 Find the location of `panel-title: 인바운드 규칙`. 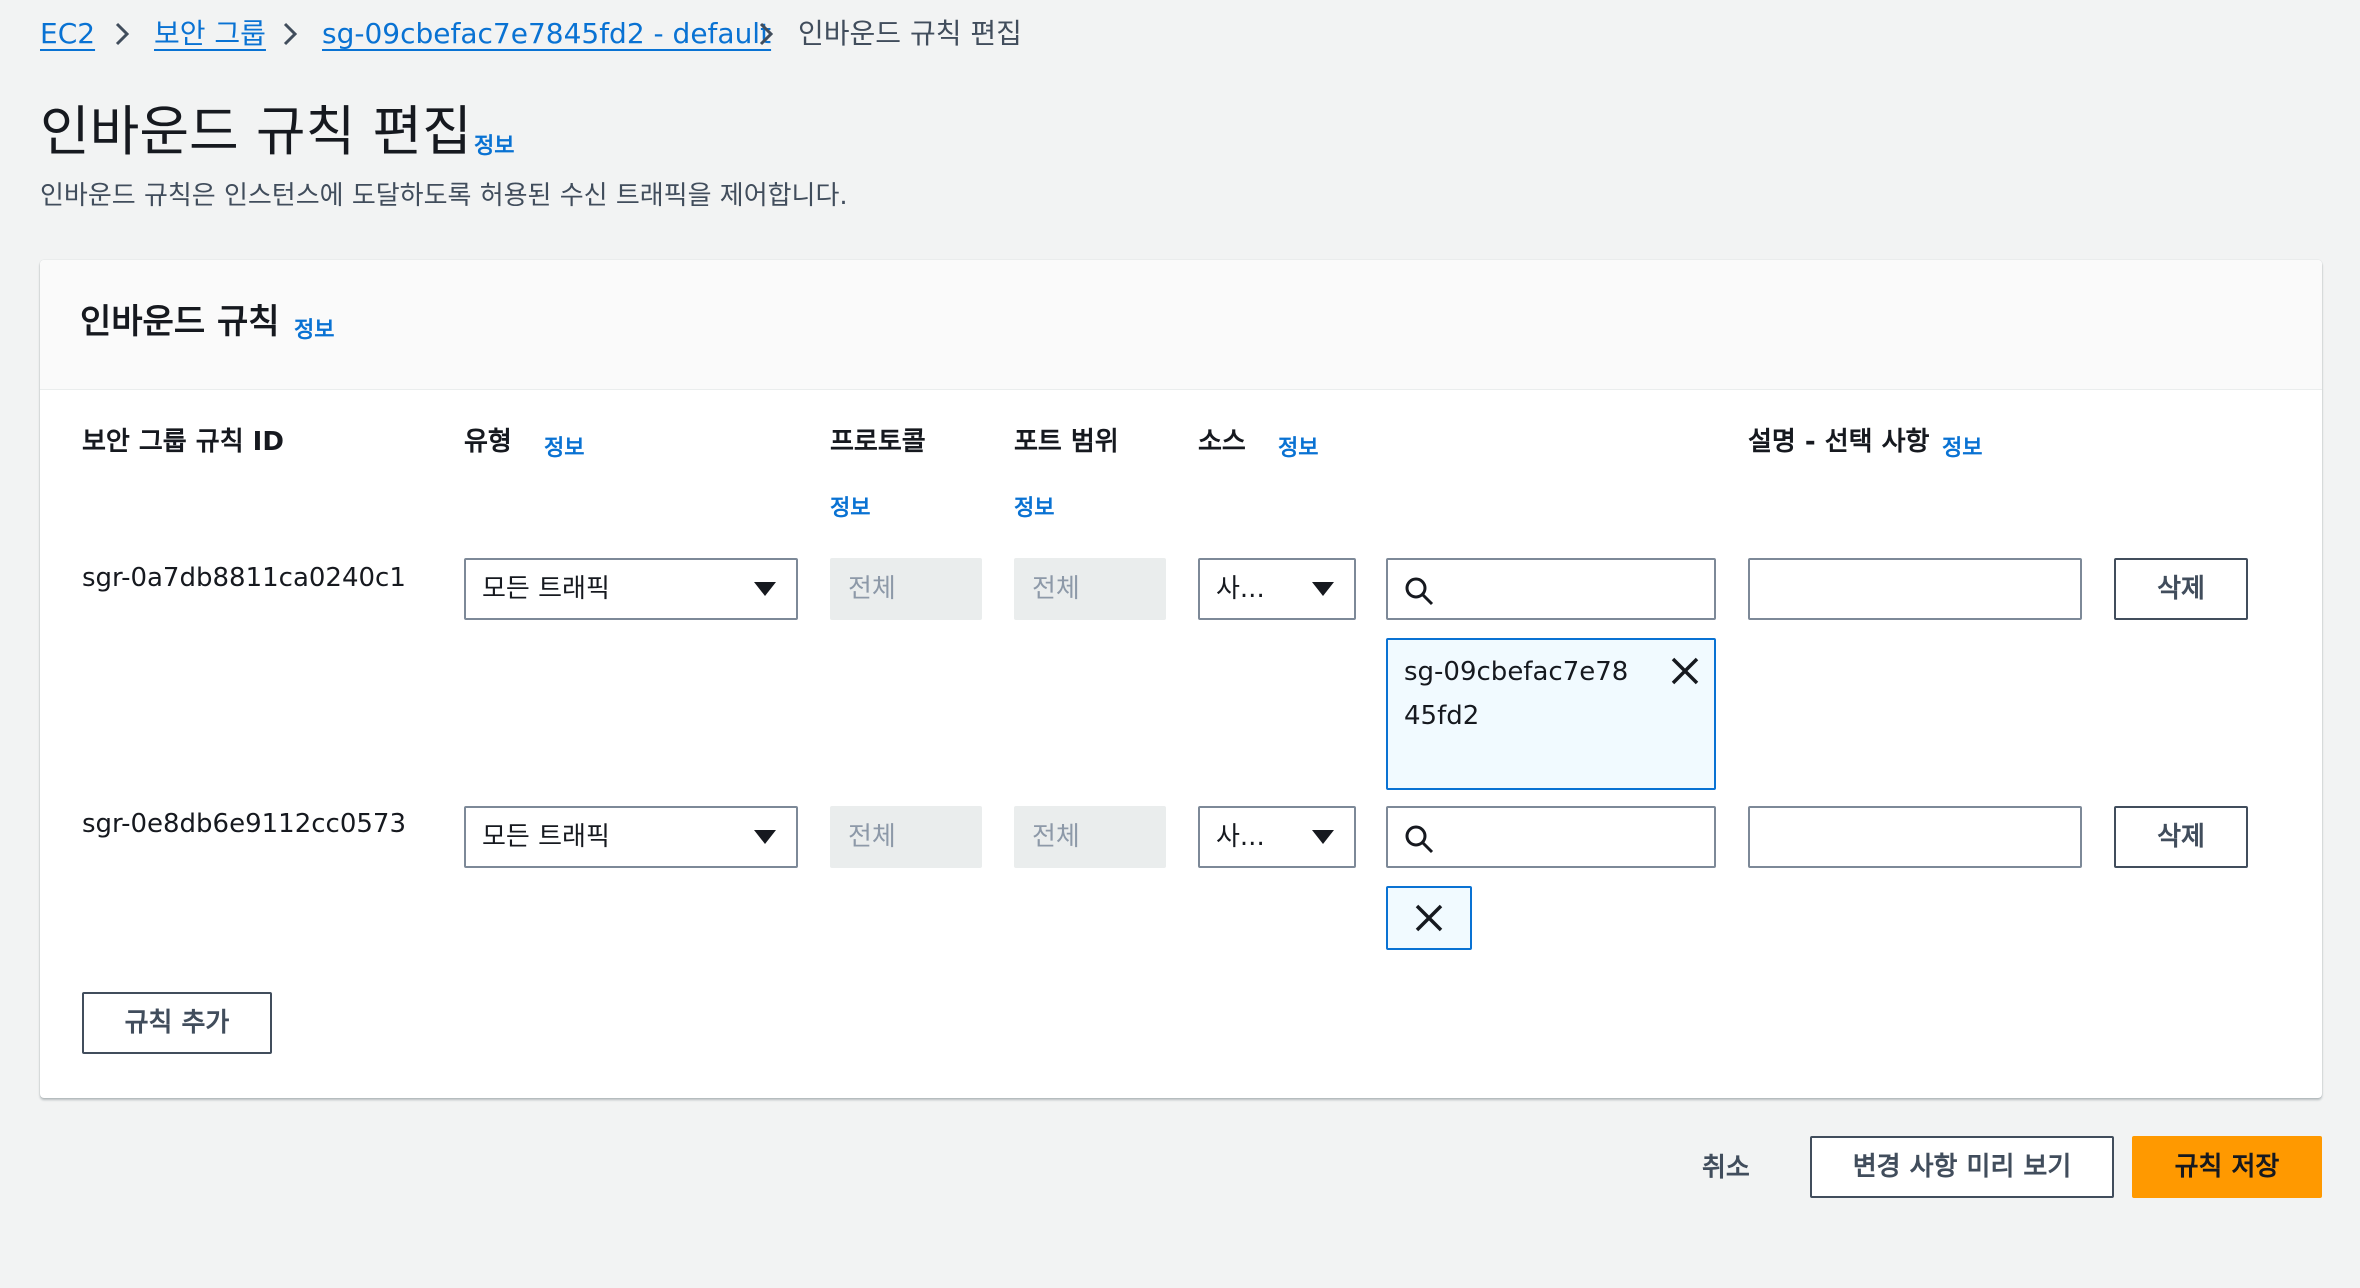

panel-title: 인바운드 규칙 is located at coordinates (180, 322).